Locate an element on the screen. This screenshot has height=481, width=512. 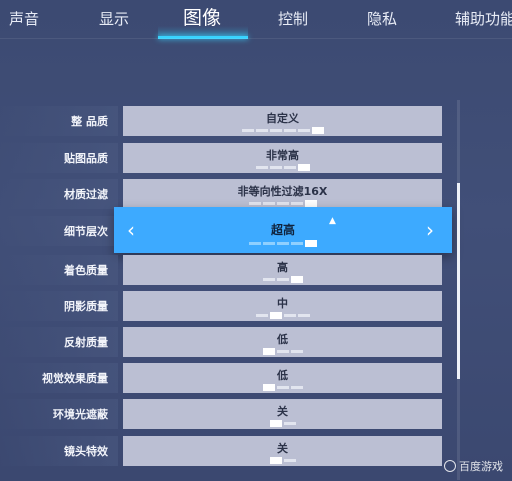
tab-bar-divider is located at coordinates (256, 38).